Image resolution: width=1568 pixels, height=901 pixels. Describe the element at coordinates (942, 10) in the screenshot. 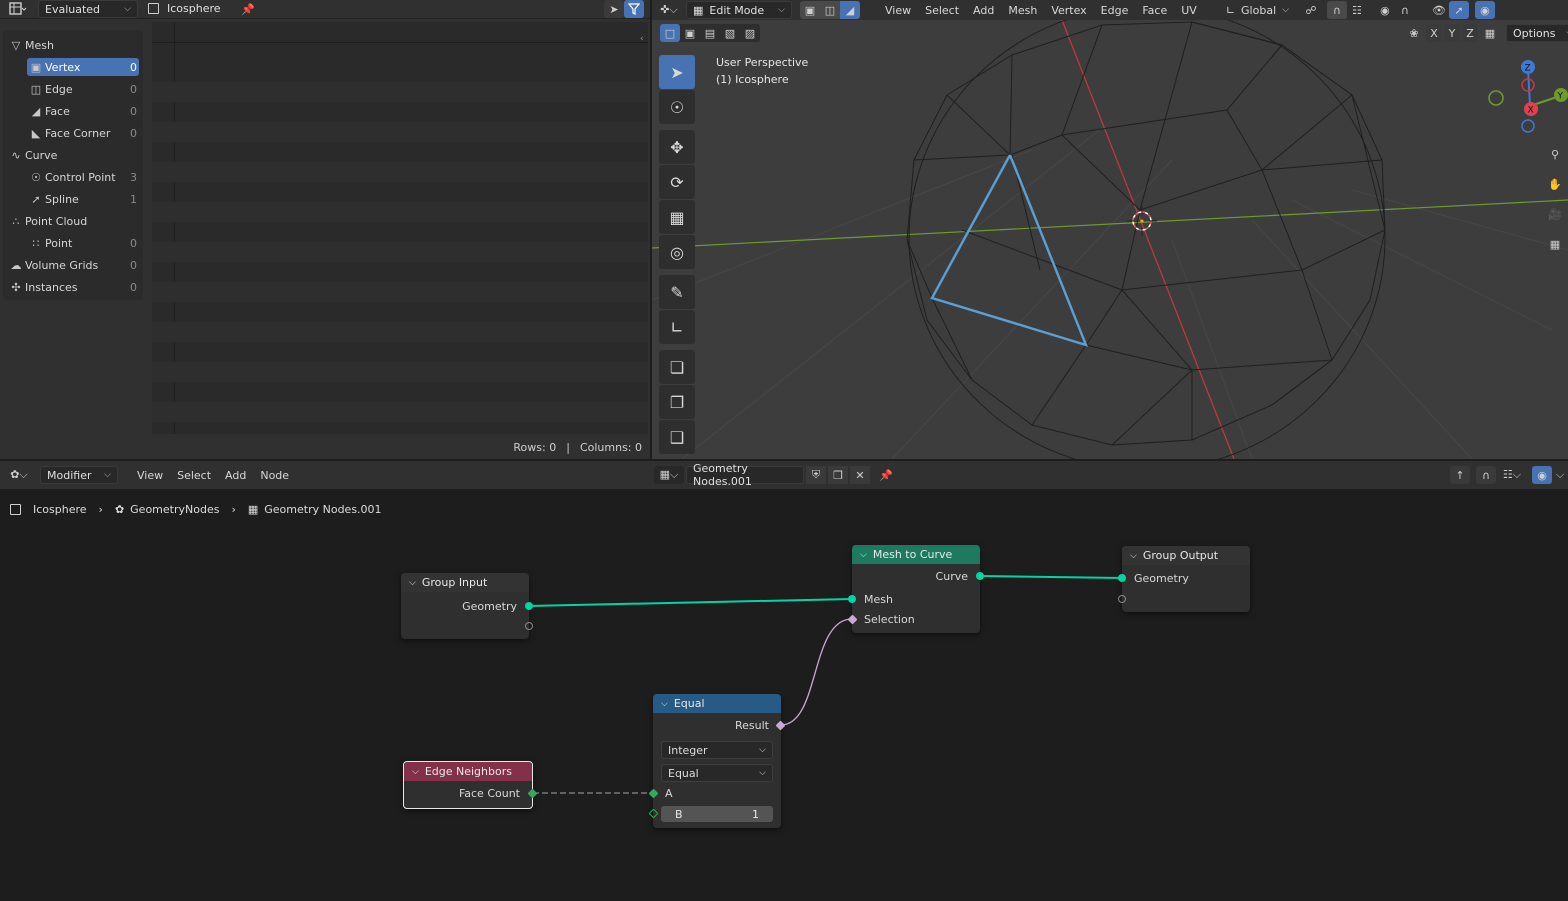

I see `menu-select: Select` at that location.